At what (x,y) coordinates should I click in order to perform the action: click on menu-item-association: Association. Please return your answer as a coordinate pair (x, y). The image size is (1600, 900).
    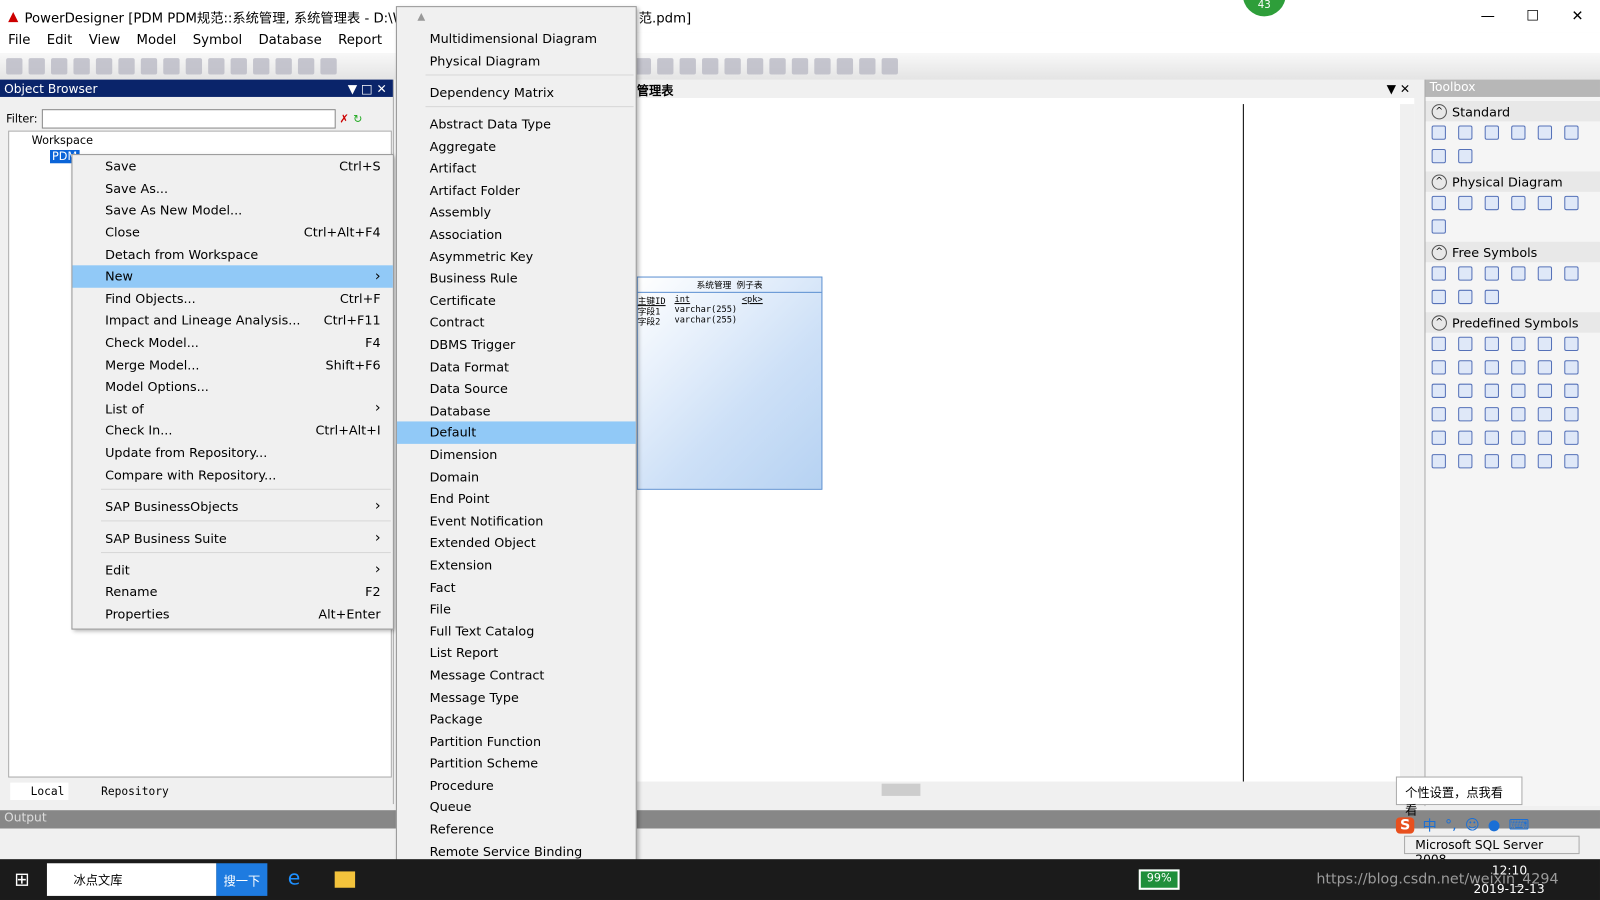
    Looking at the image, I should click on (516, 234).